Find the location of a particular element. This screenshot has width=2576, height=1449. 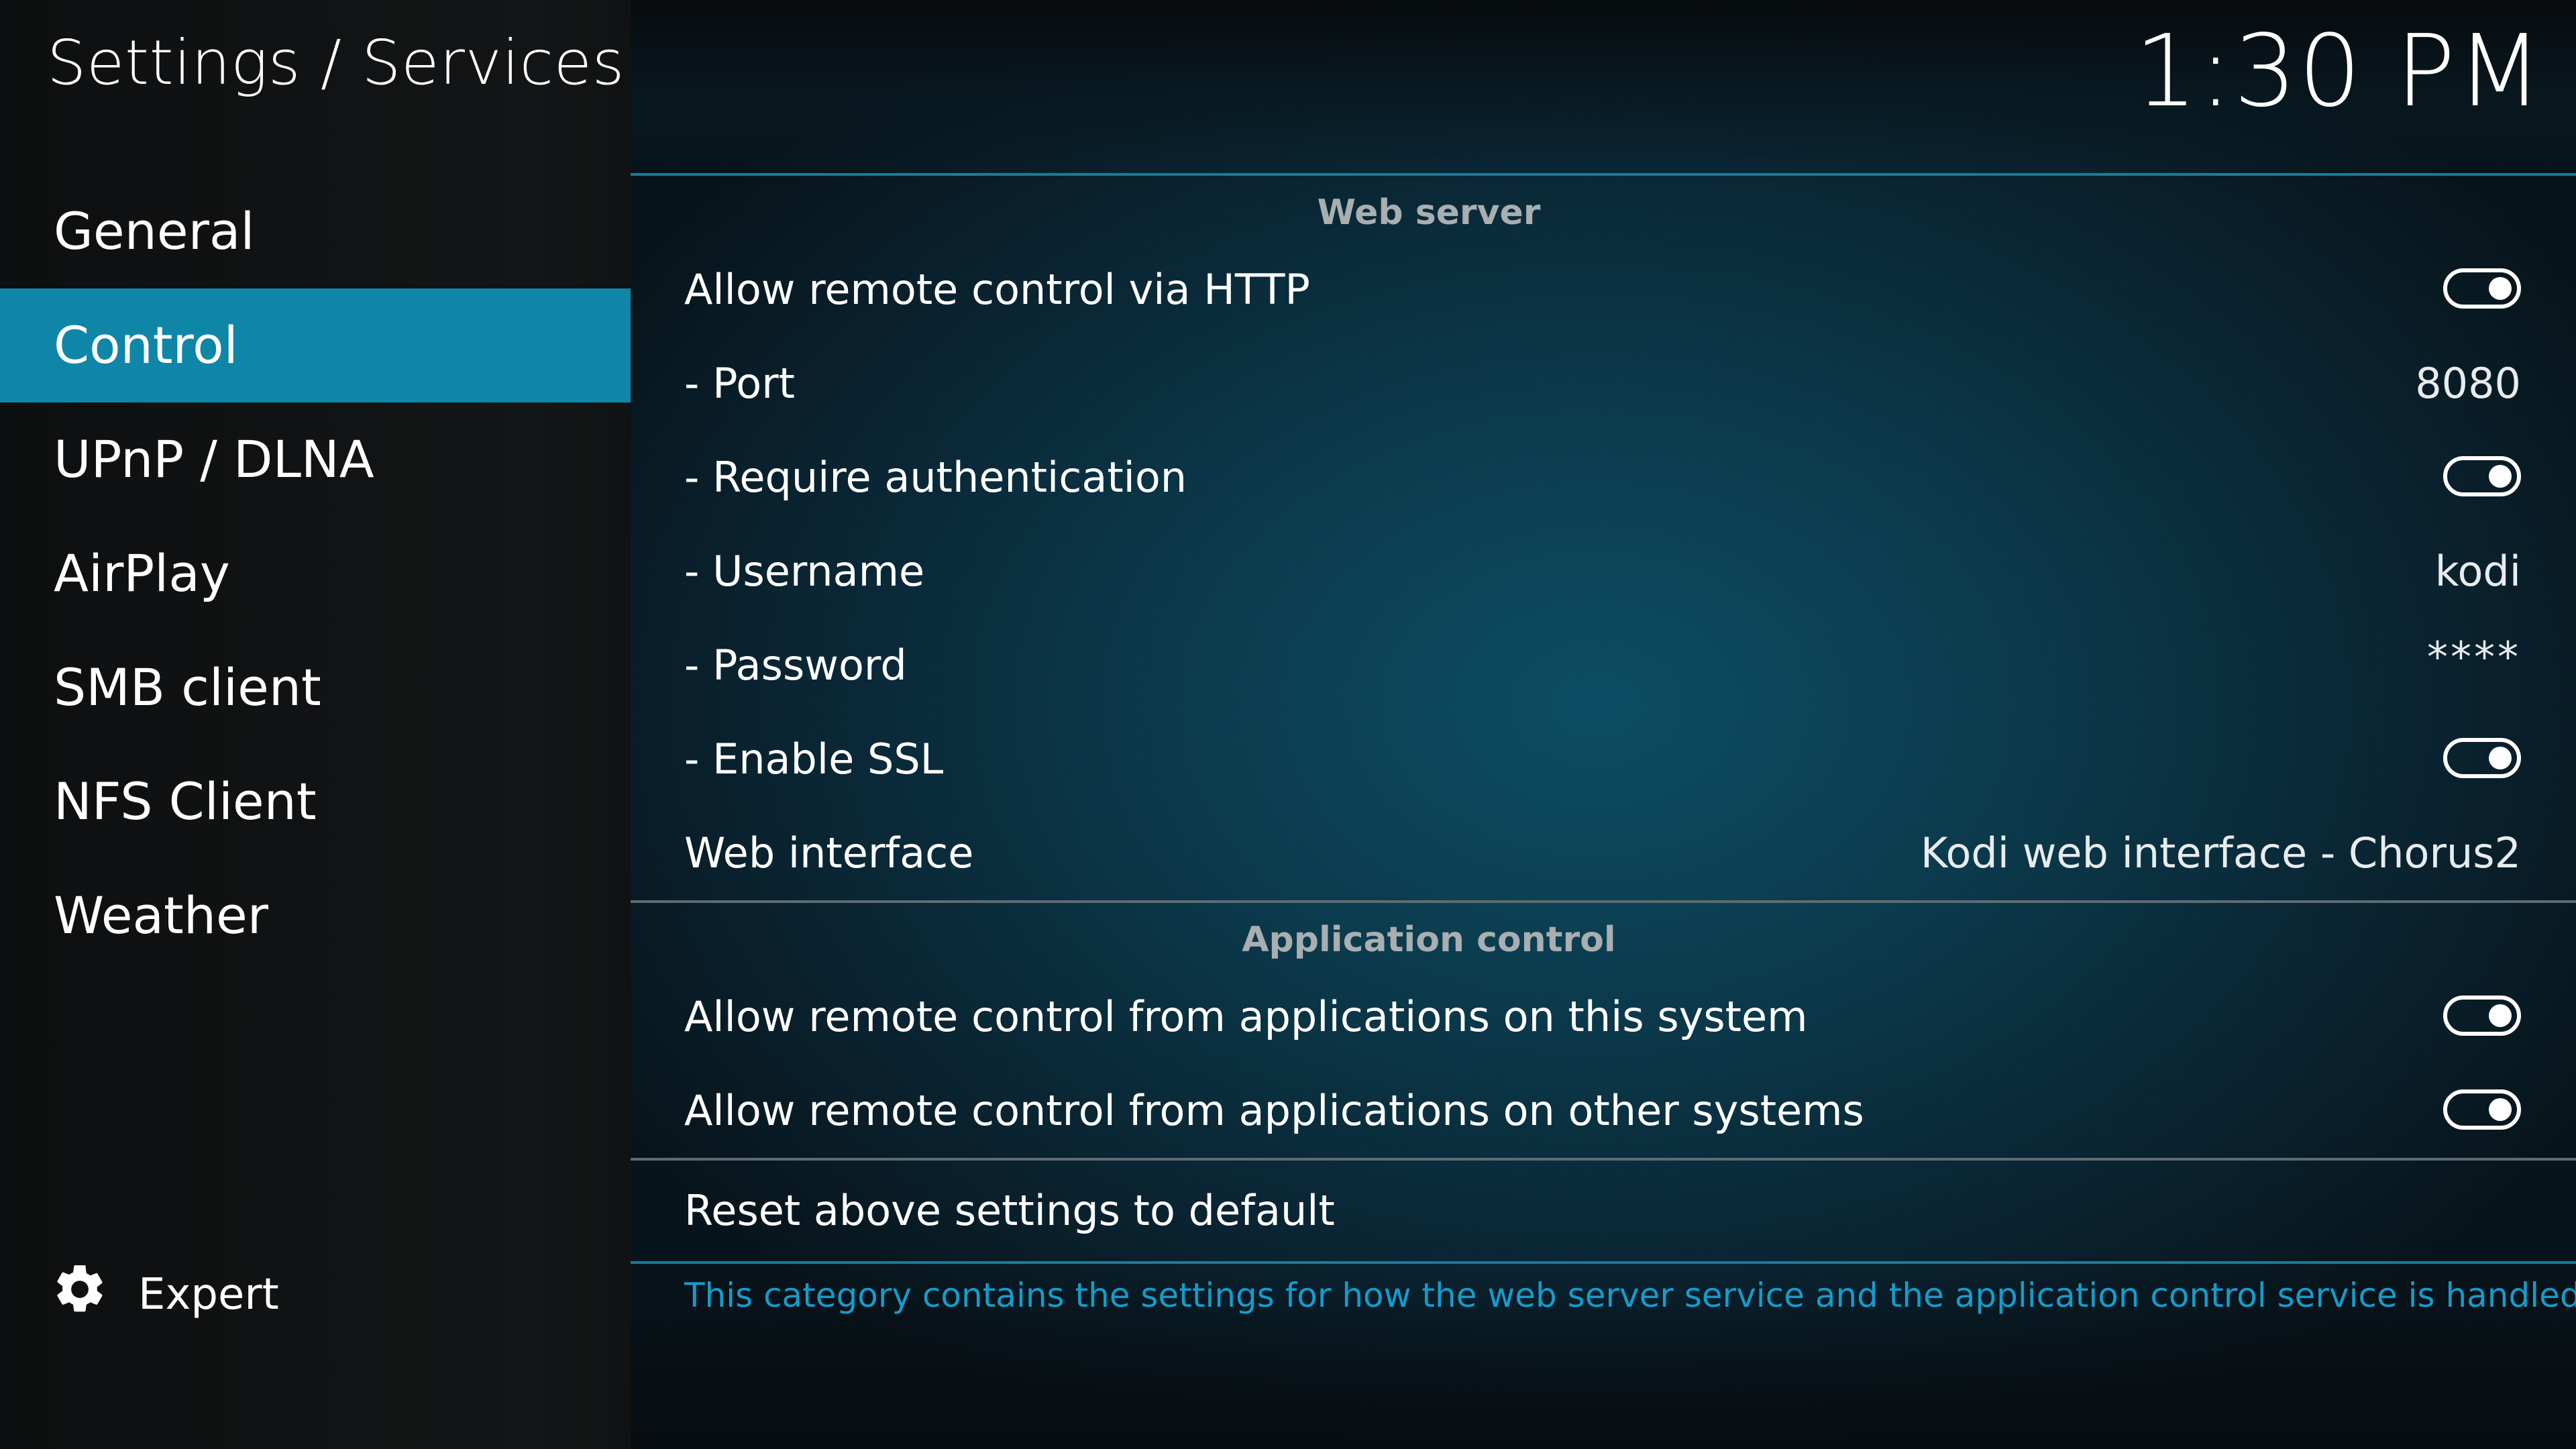

clock: 1:30 PM is located at coordinates (2339, 71).